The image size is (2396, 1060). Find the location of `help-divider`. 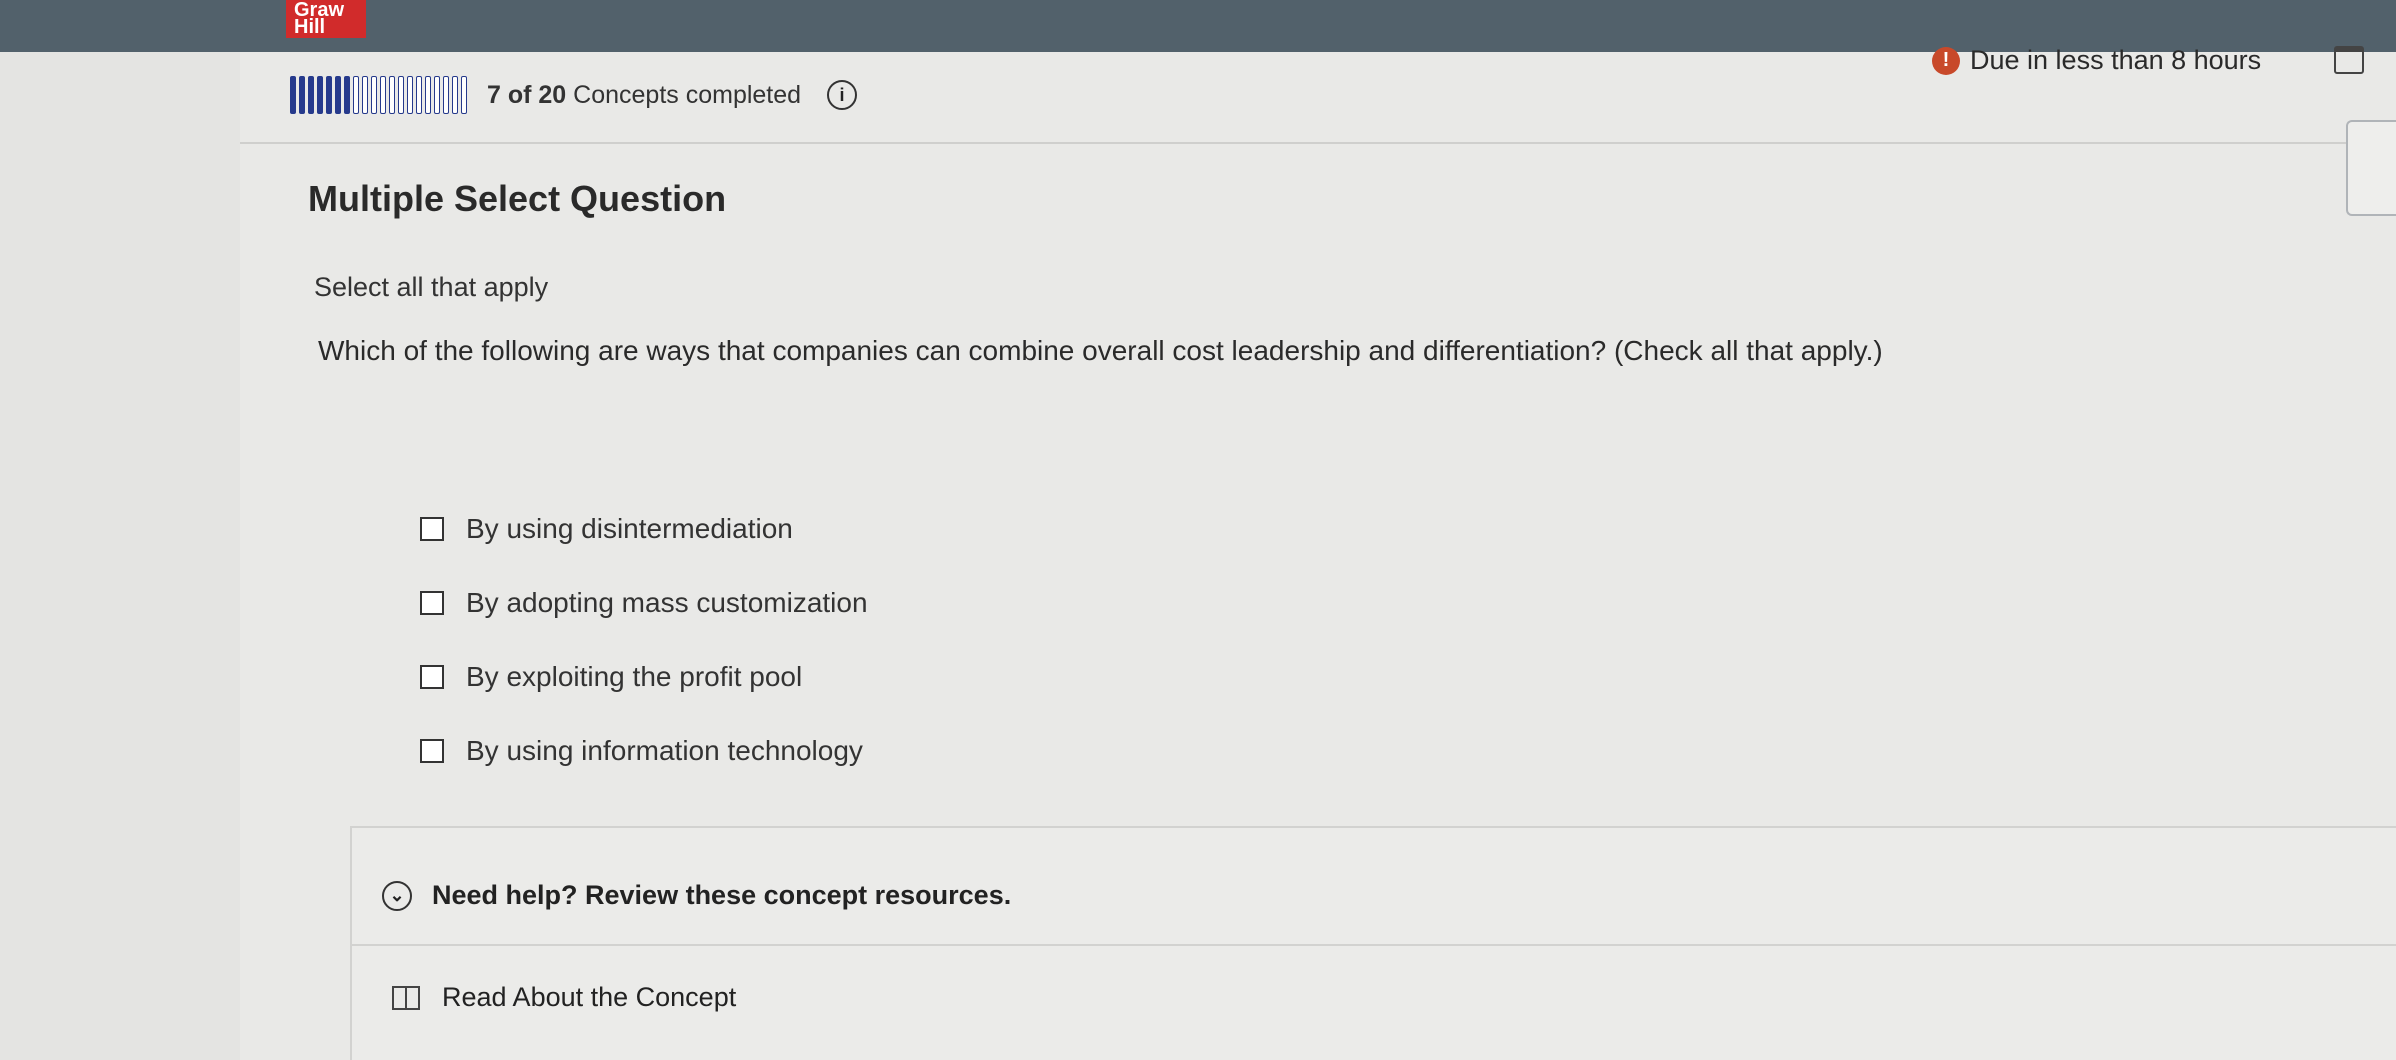

help-divider is located at coordinates (1374, 945).